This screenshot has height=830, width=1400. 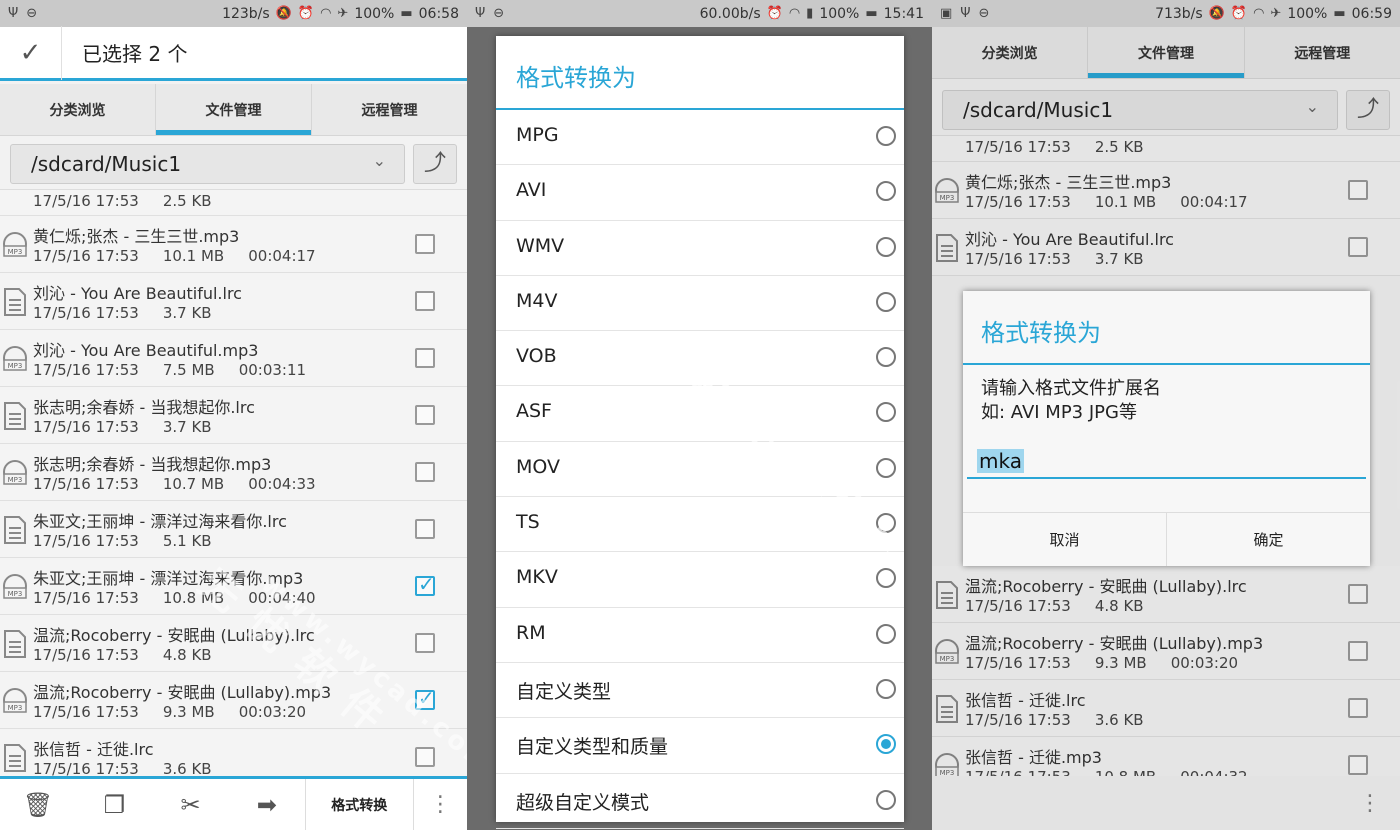 What do you see at coordinates (93, 749) in the screenshot?
I see `file-name: 张信哲 - 迁徙.lrc` at bounding box center [93, 749].